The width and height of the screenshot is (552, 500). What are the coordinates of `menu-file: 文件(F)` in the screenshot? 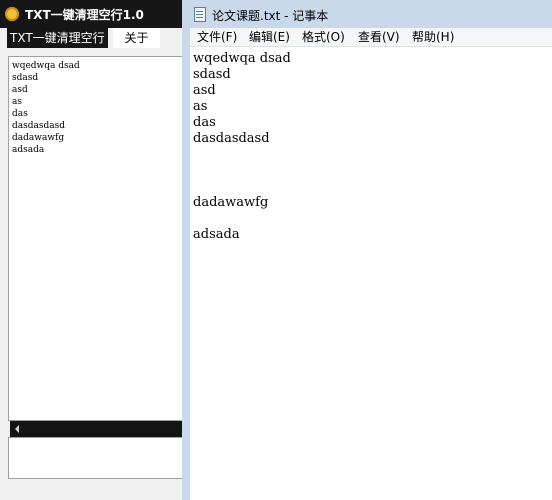 It's located at (217, 37).